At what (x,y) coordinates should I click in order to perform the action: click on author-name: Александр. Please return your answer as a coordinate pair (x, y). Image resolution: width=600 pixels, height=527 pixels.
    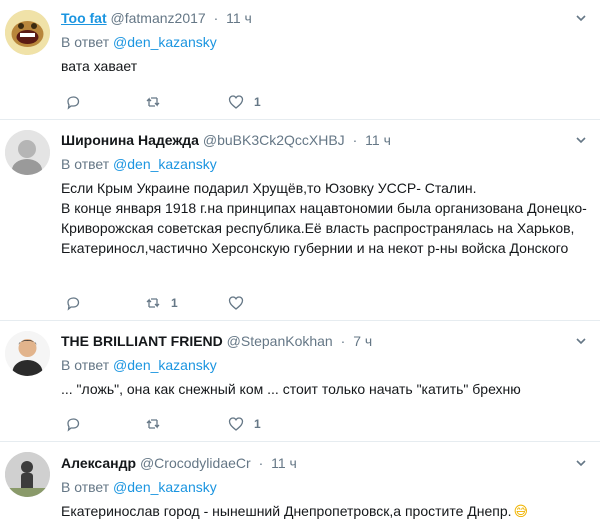
    Looking at the image, I should click on (98, 463).